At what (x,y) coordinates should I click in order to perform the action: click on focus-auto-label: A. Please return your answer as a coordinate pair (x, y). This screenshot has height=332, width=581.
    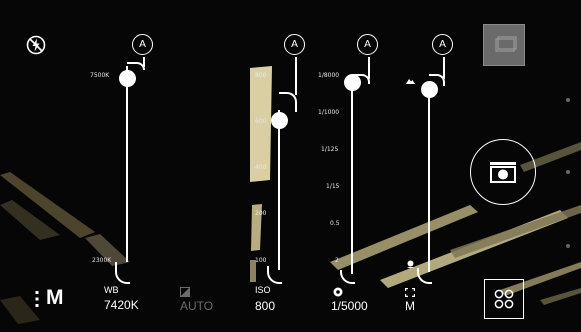
    Looking at the image, I should click on (442, 44).